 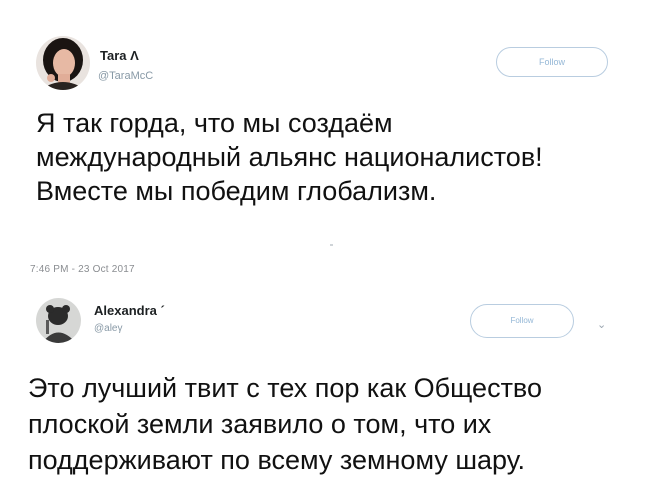 What do you see at coordinates (260, 424) in the screenshot?
I see `tweet-text-line: плоской земли заявило о том, что их` at bounding box center [260, 424].